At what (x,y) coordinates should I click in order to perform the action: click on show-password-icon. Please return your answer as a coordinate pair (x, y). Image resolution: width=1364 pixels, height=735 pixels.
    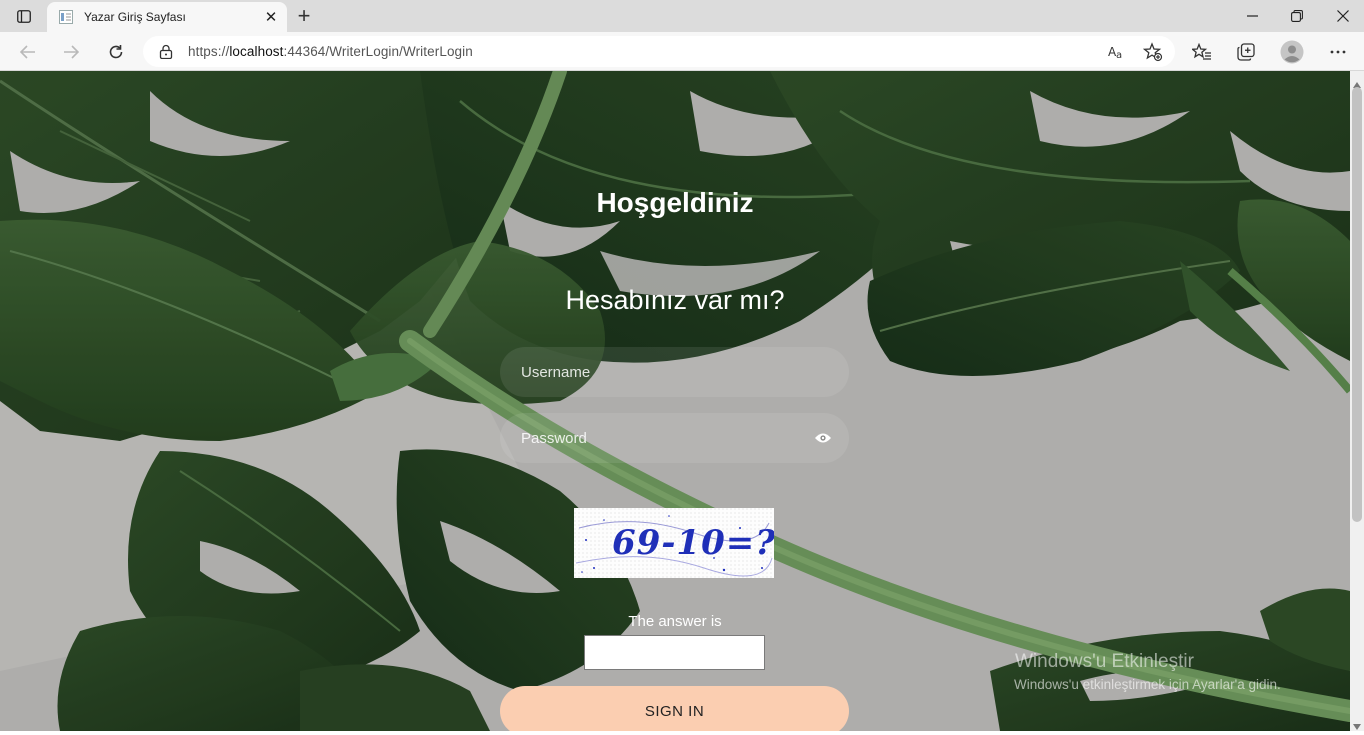
    Looking at the image, I should click on (823, 438).